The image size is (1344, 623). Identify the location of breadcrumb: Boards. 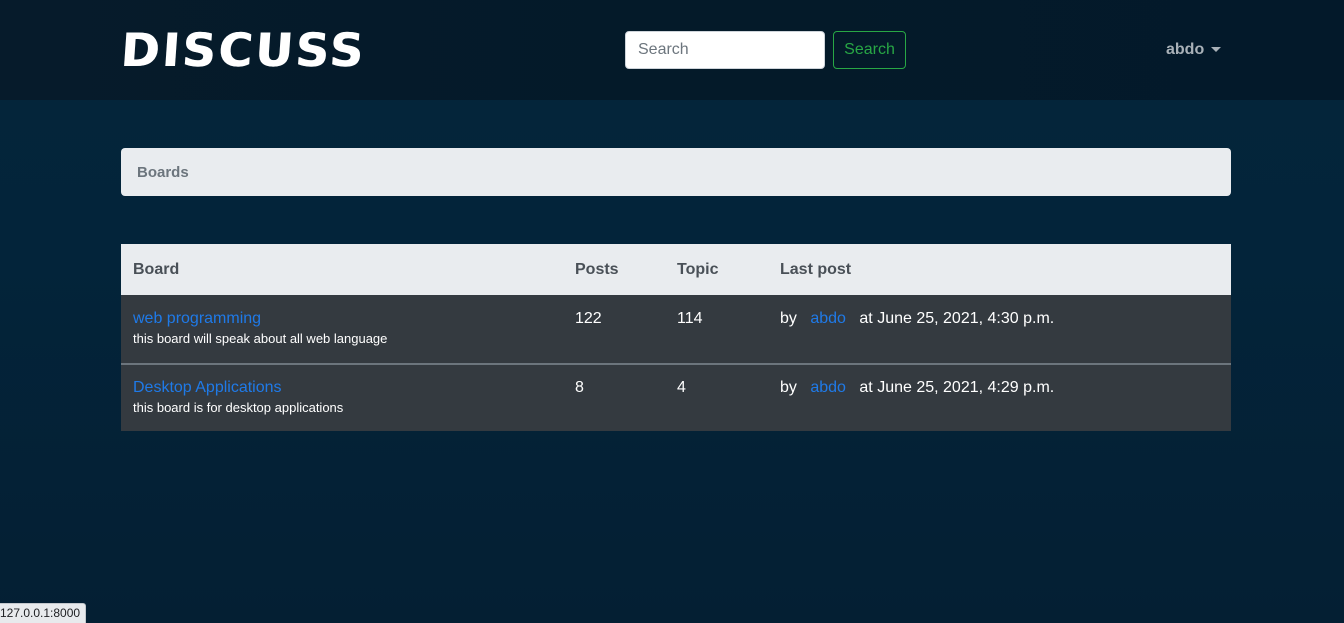
(676, 172).